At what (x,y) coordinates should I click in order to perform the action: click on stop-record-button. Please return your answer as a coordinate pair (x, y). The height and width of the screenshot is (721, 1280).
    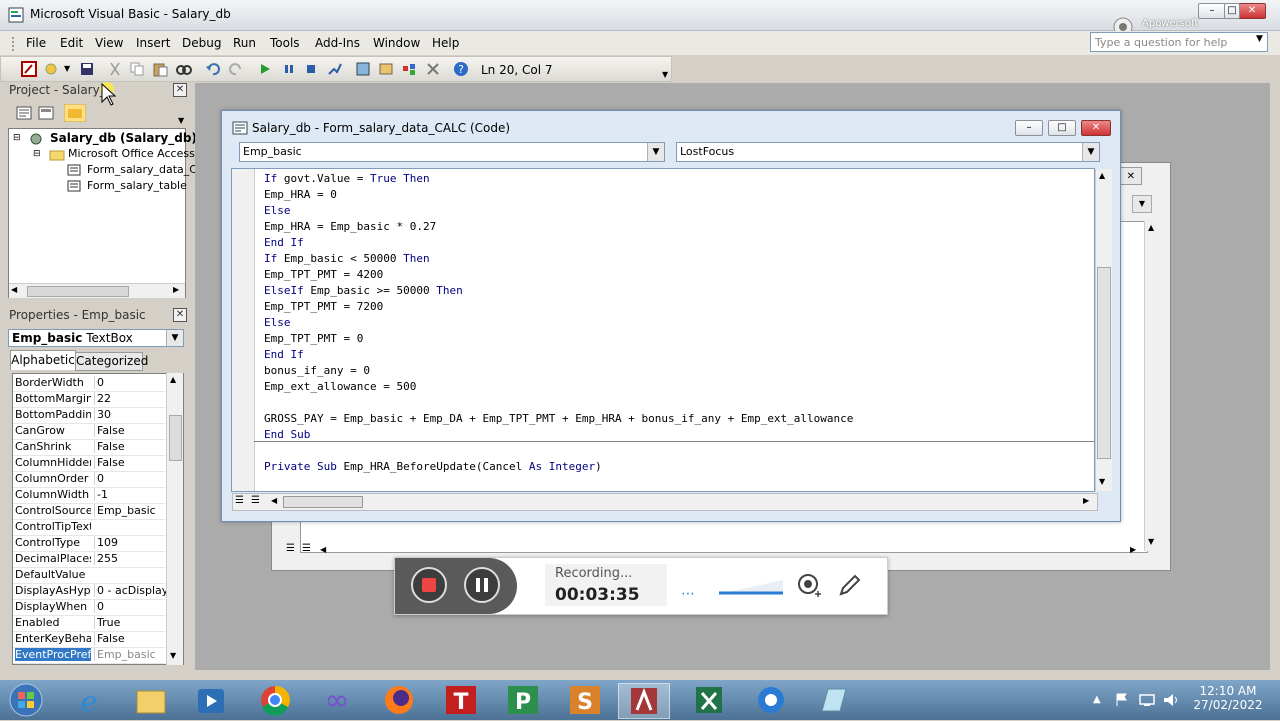
    Looking at the image, I should click on (429, 585).